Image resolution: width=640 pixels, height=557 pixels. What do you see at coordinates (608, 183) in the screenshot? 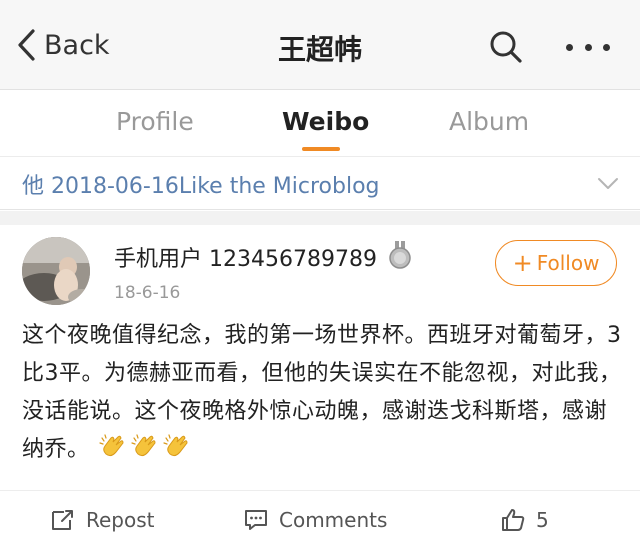
I see `chevron-down-icon` at bounding box center [608, 183].